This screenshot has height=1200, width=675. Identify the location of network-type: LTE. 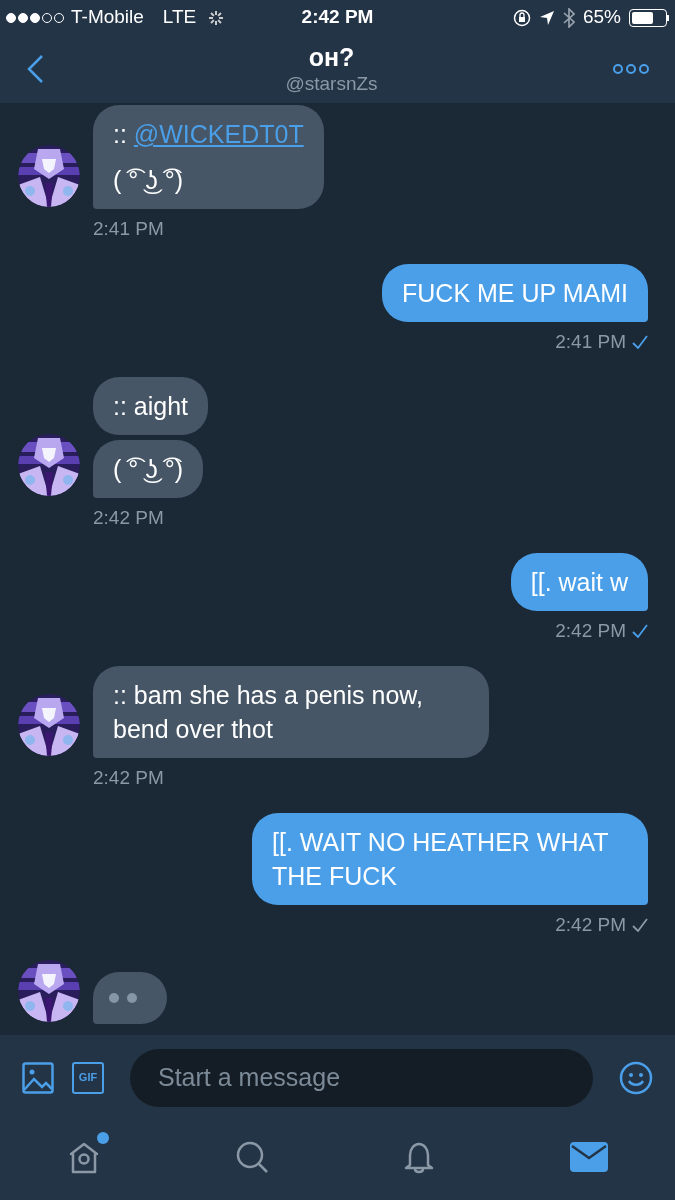
(179, 17).